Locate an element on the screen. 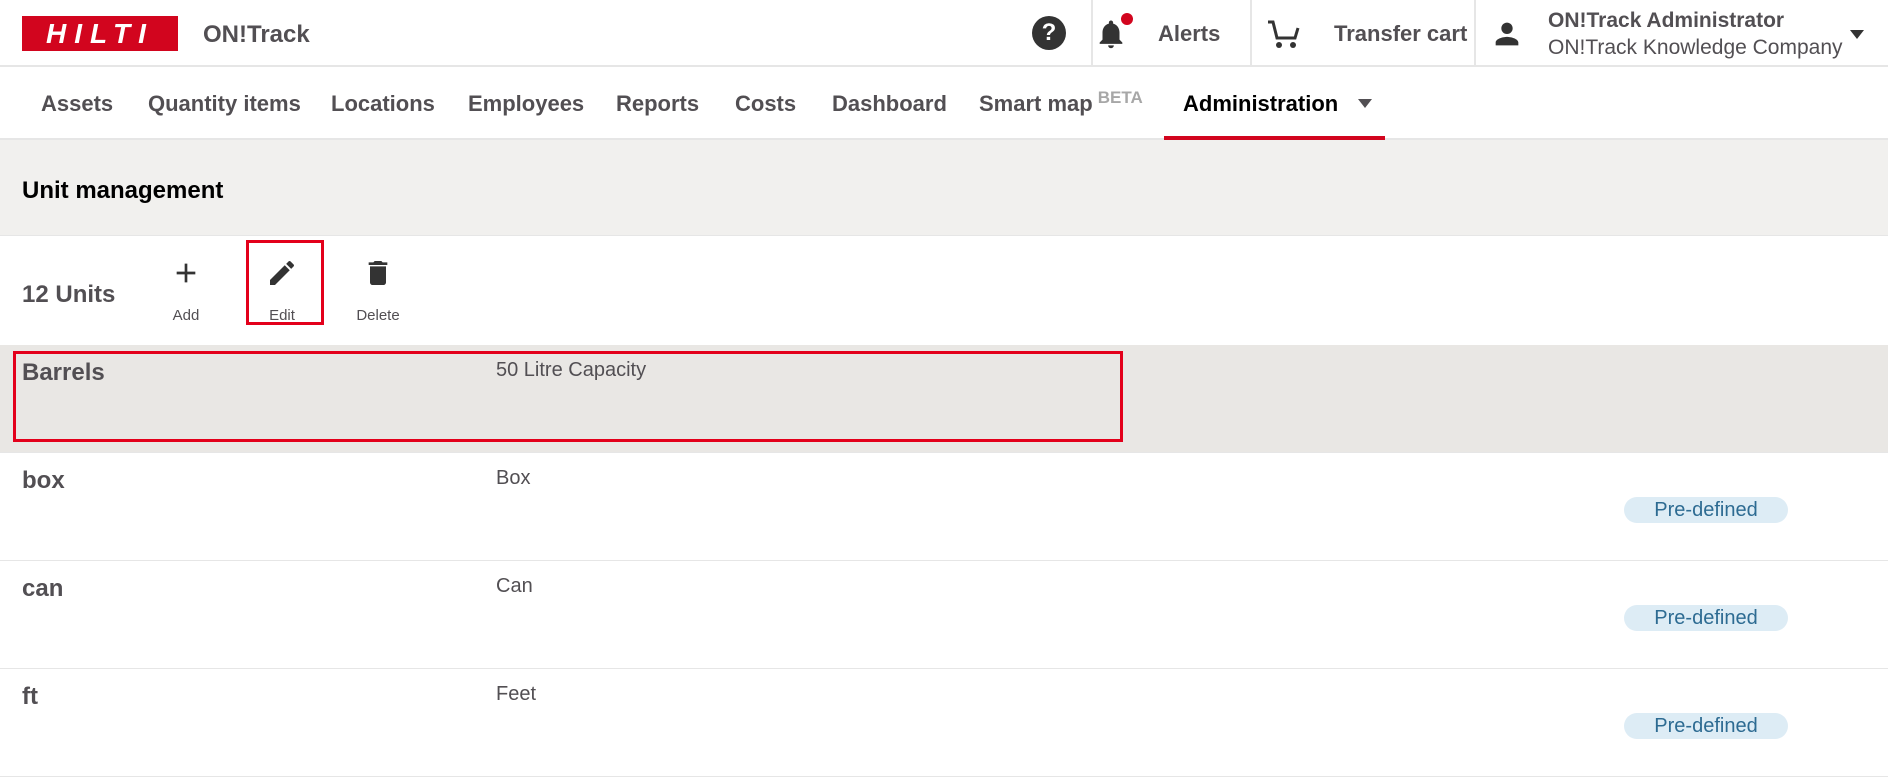  user-icon is located at coordinates (1507, 33).